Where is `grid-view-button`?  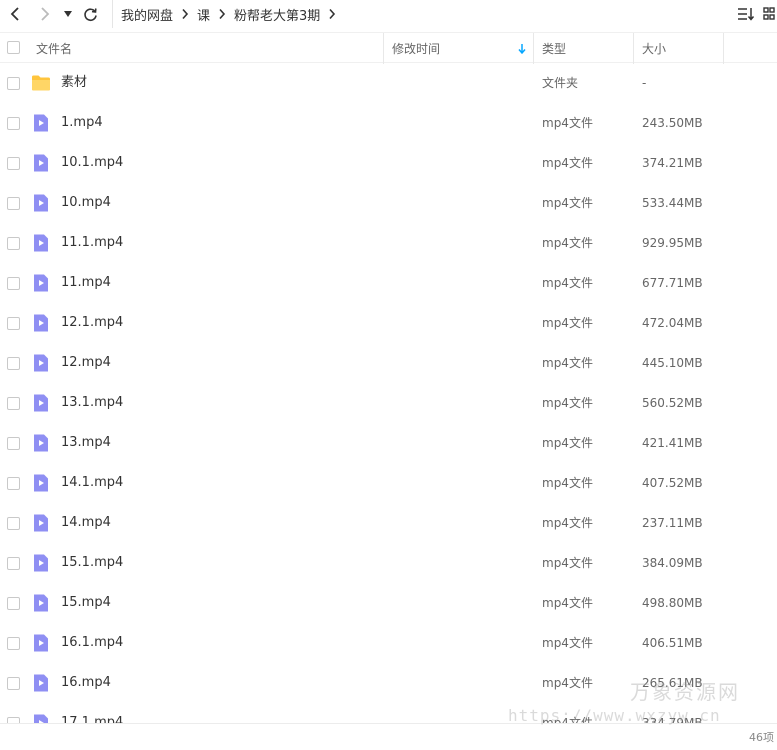 grid-view-button is located at coordinates (769, 14).